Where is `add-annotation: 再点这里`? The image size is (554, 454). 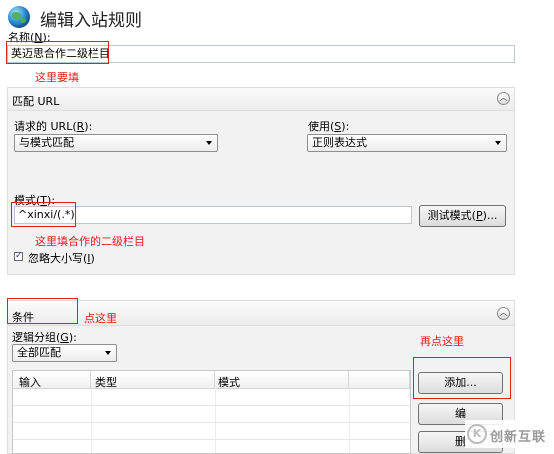 add-annotation: 再点这里 is located at coordinates (442, 341).